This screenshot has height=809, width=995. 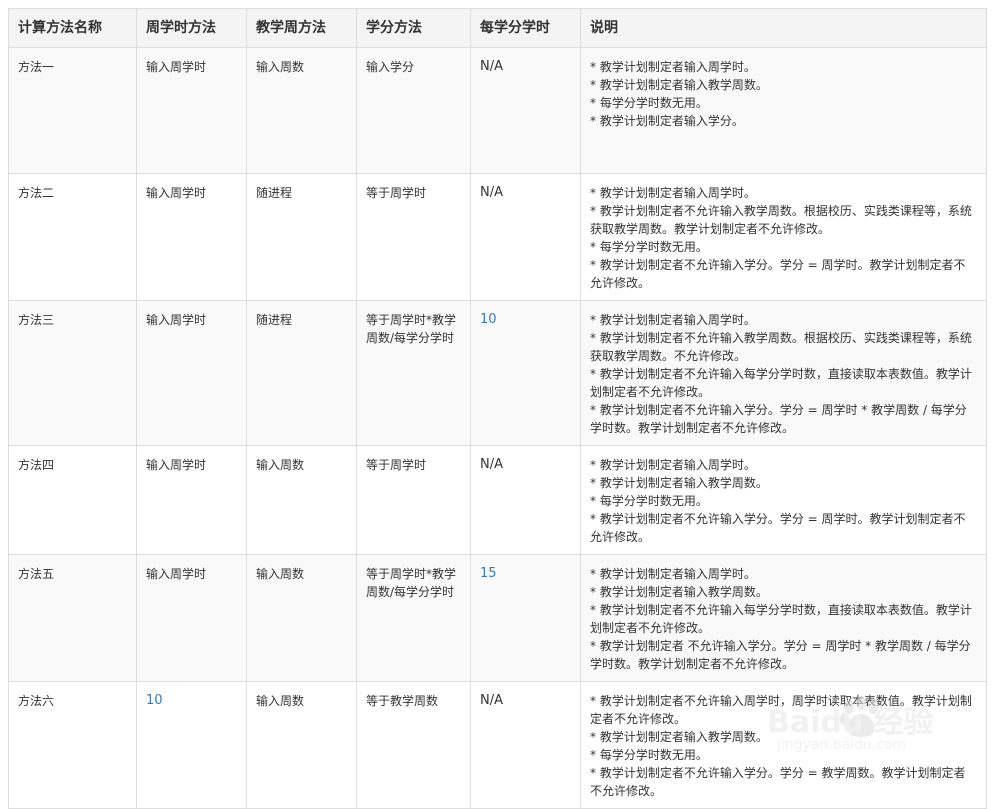 I want to click on description-line: * 教学计划制定者输入学分。, so click(x=667, y=121).